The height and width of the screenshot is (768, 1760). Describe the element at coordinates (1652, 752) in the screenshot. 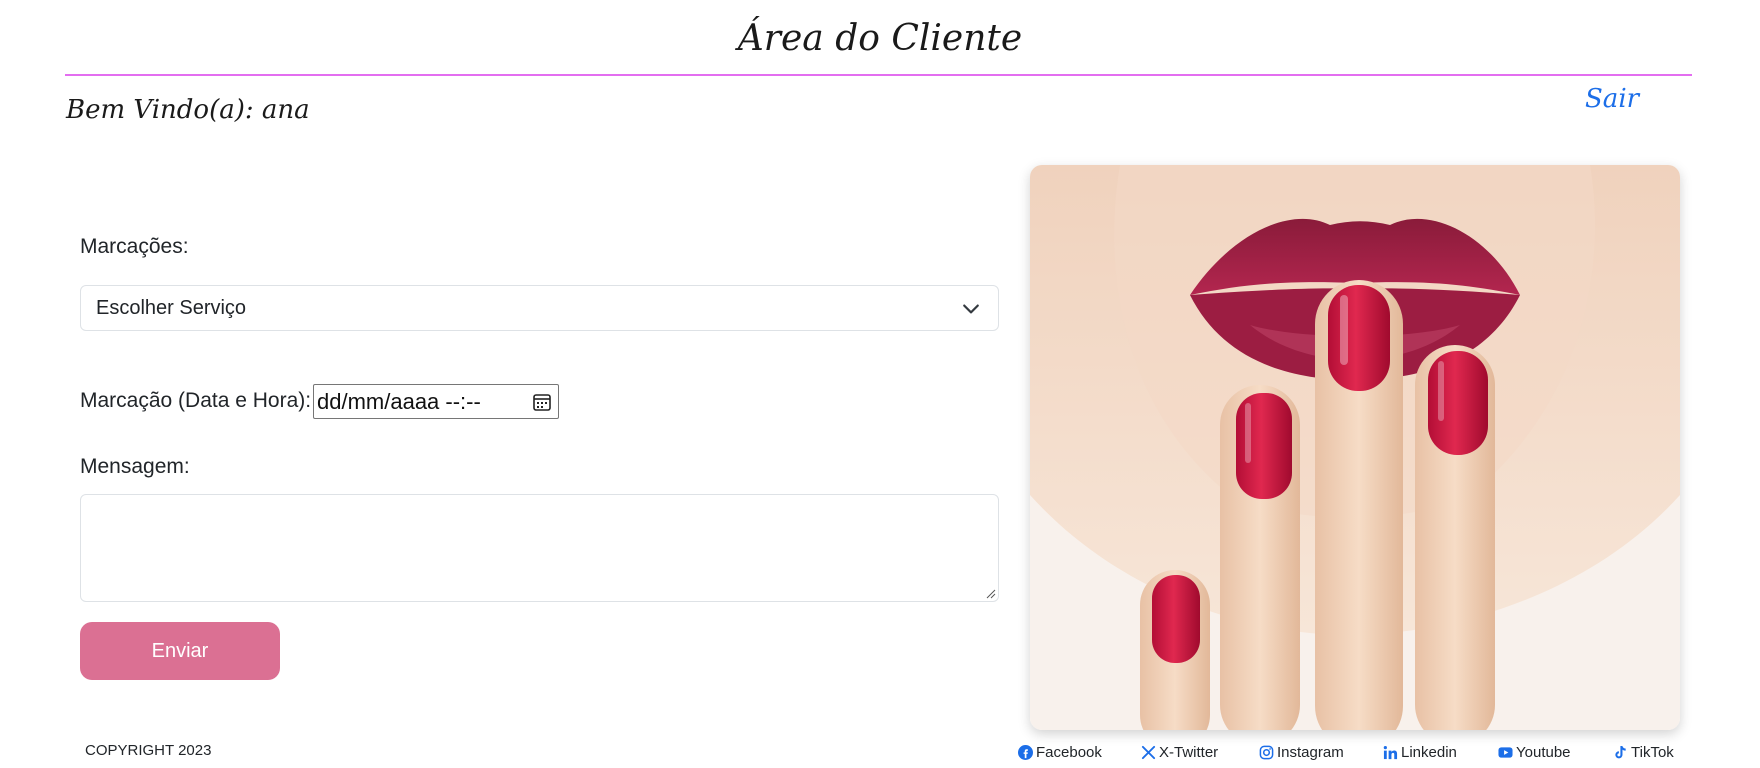

I see `social-label: TikTok` at that location.